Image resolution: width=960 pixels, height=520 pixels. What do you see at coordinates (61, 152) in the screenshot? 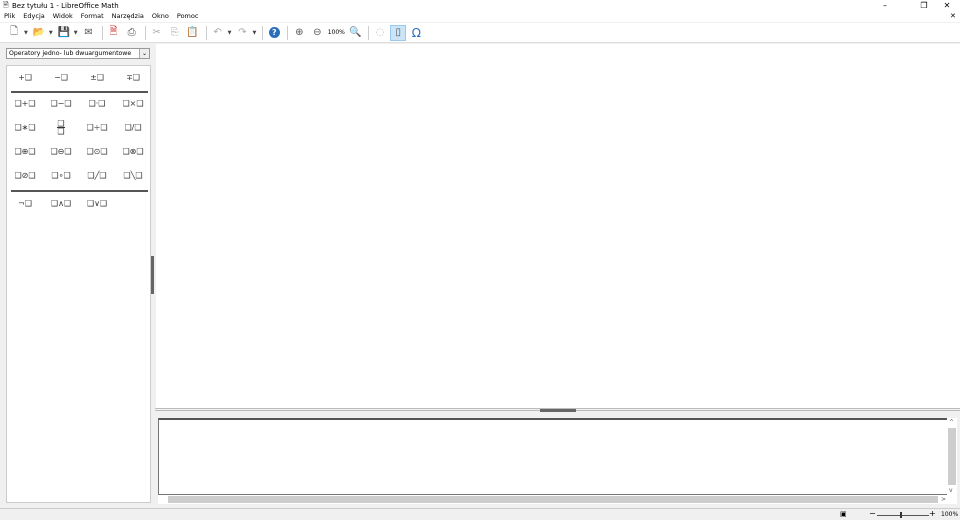
I see `element-button: ❑⊖❑` at bounding box center [61, 152].